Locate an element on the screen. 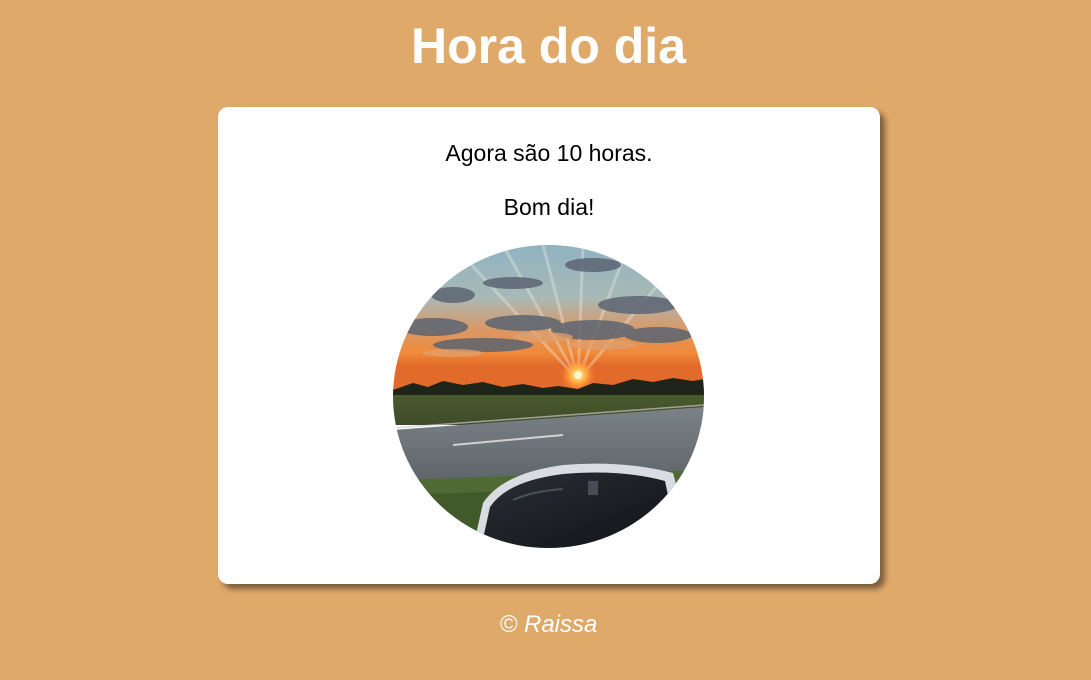 The height and width of the screenshot is (680, 1091). page-title: Hora do dia is located at coordinates (548, 46).